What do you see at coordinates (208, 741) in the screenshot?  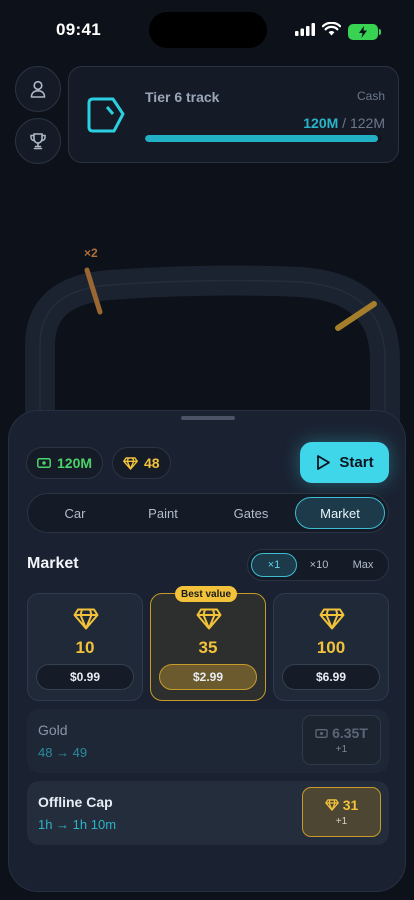 I see `upgrade-row-gold: Gold 48 → 49 6.35T +1` at bounding box center [208, 741].